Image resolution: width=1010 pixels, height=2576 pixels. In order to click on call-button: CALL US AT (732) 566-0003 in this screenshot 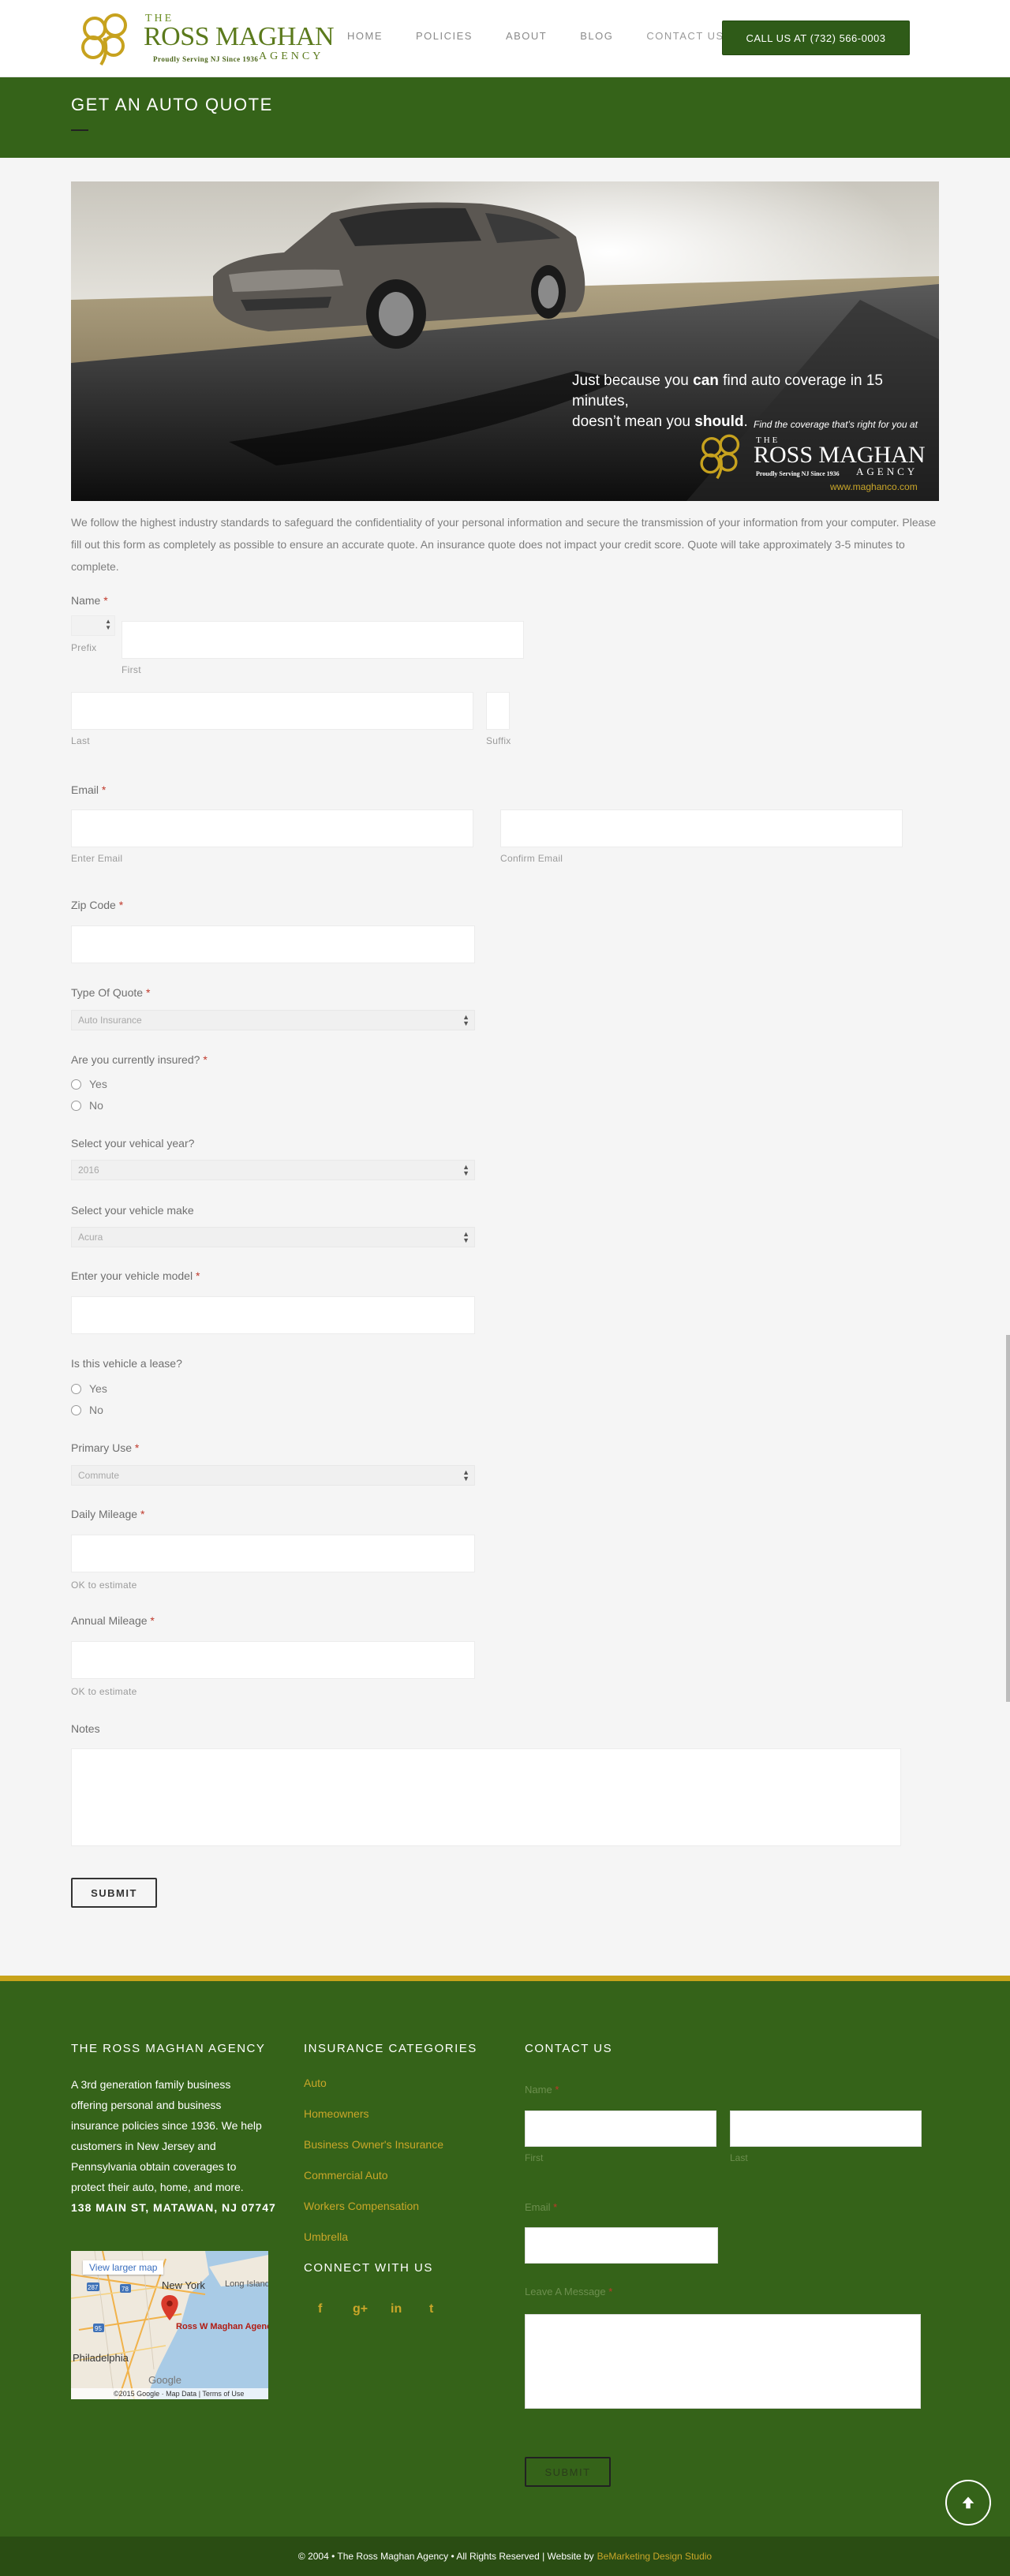, I will do `click(816, 38)`.